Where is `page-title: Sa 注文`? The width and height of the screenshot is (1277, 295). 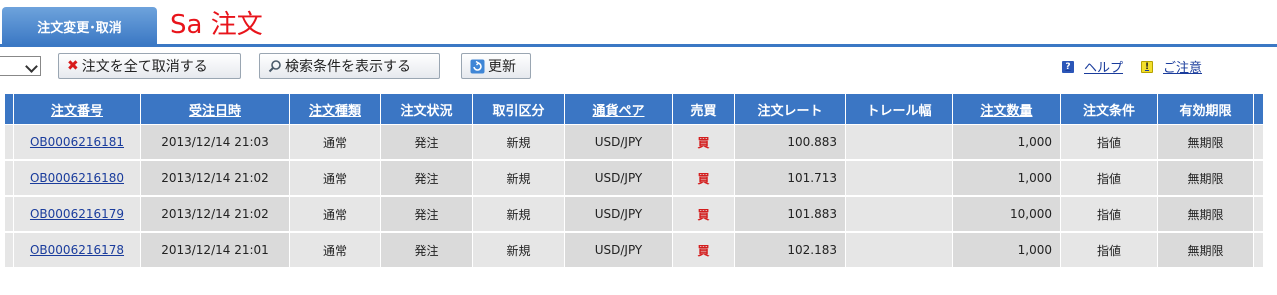 page-title: Sa 注文 is located at coordinates (216, 25).